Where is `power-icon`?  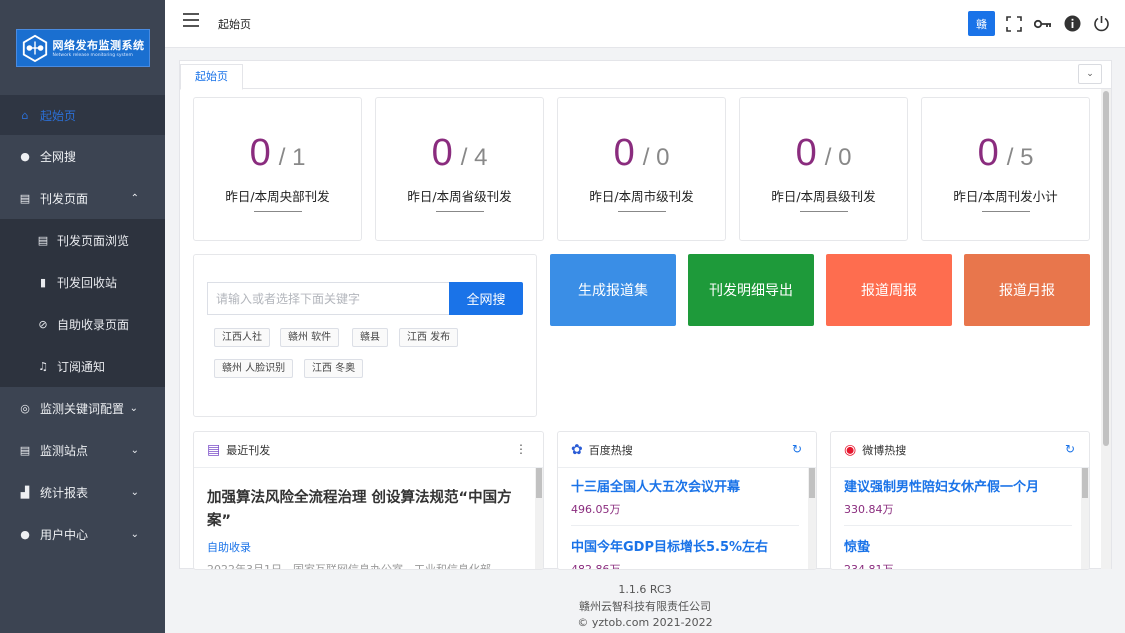 power-icon is located at coordinates (1101, 24).